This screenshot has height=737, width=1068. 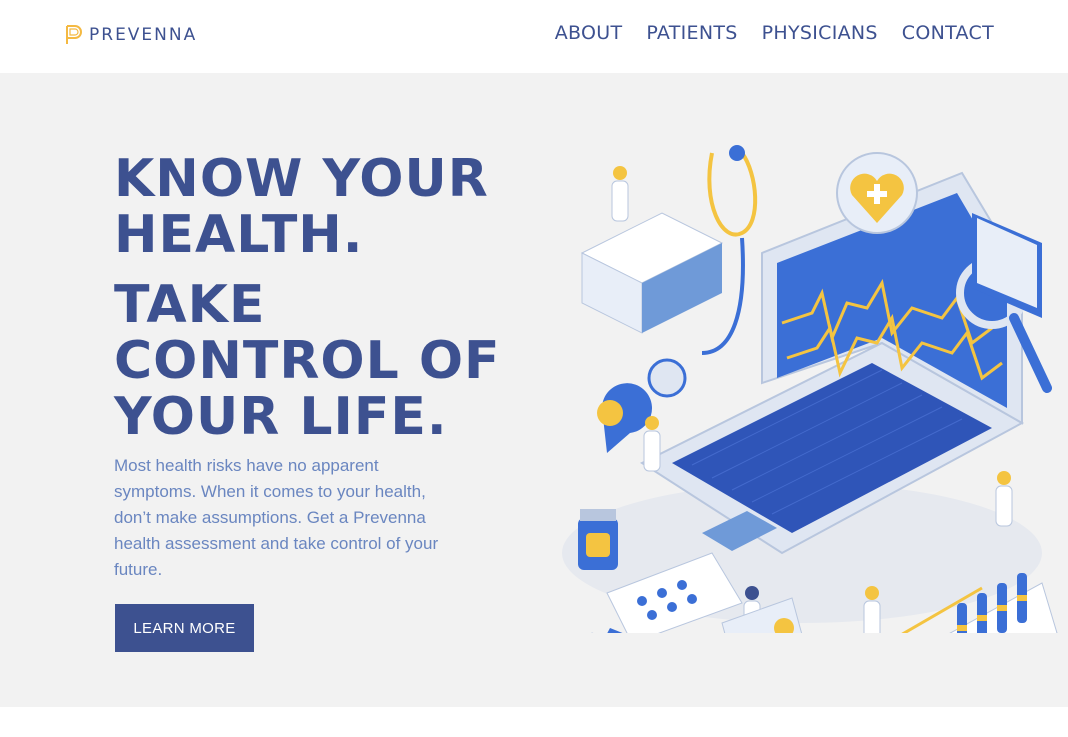 What do you see at coordinates (239, 235) in the screenshot?
I see `headline-line: HEALTH.` at bounding box center [239, 235].